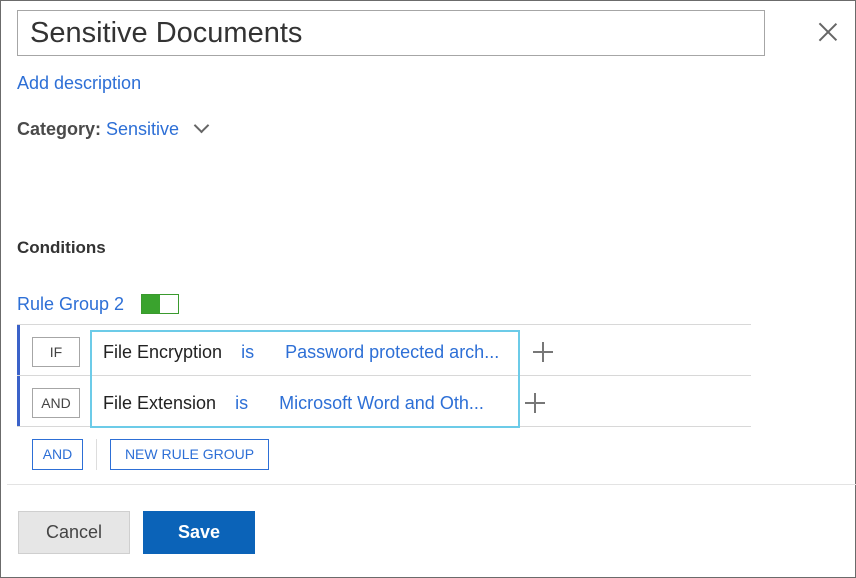 The height and width of the screenshot is (578, 856). I want to click on cancel-button: Cancel, so click(74, 532).